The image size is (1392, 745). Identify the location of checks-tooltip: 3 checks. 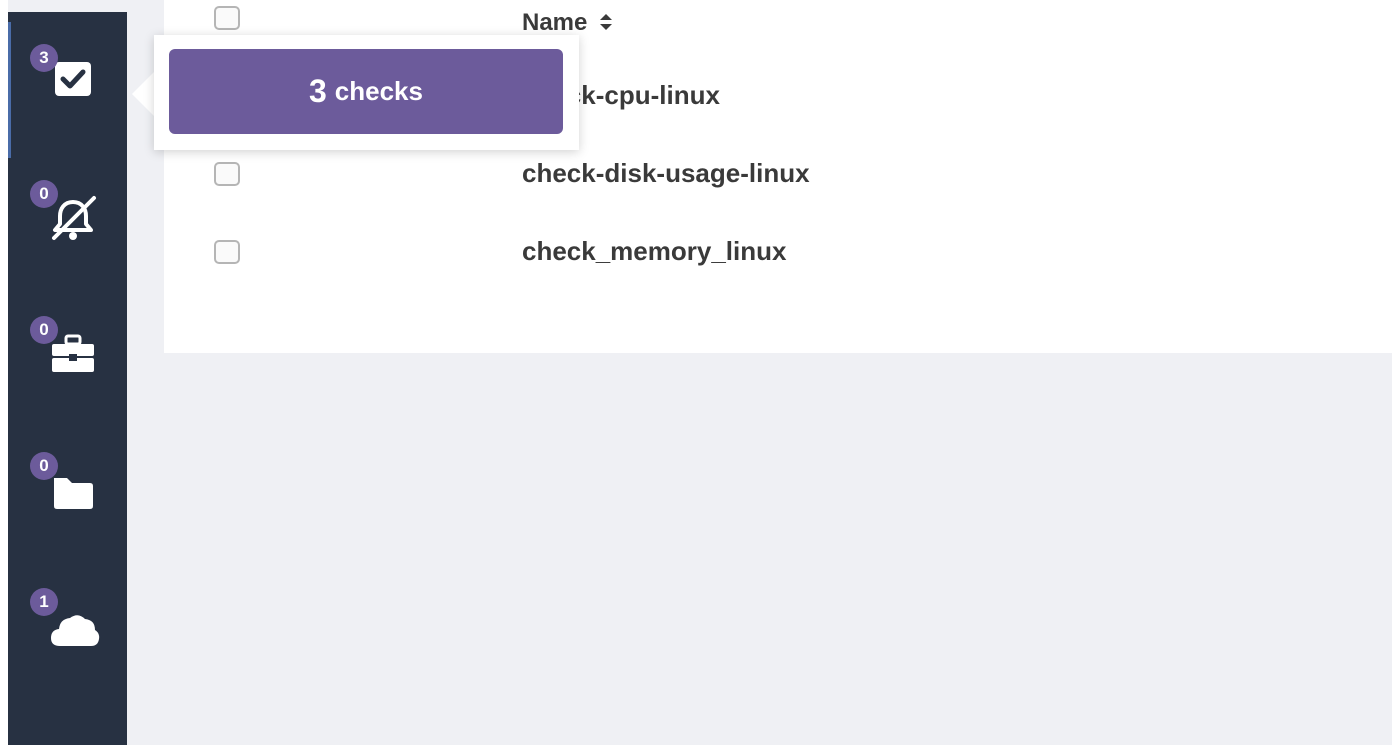
(366, 92).